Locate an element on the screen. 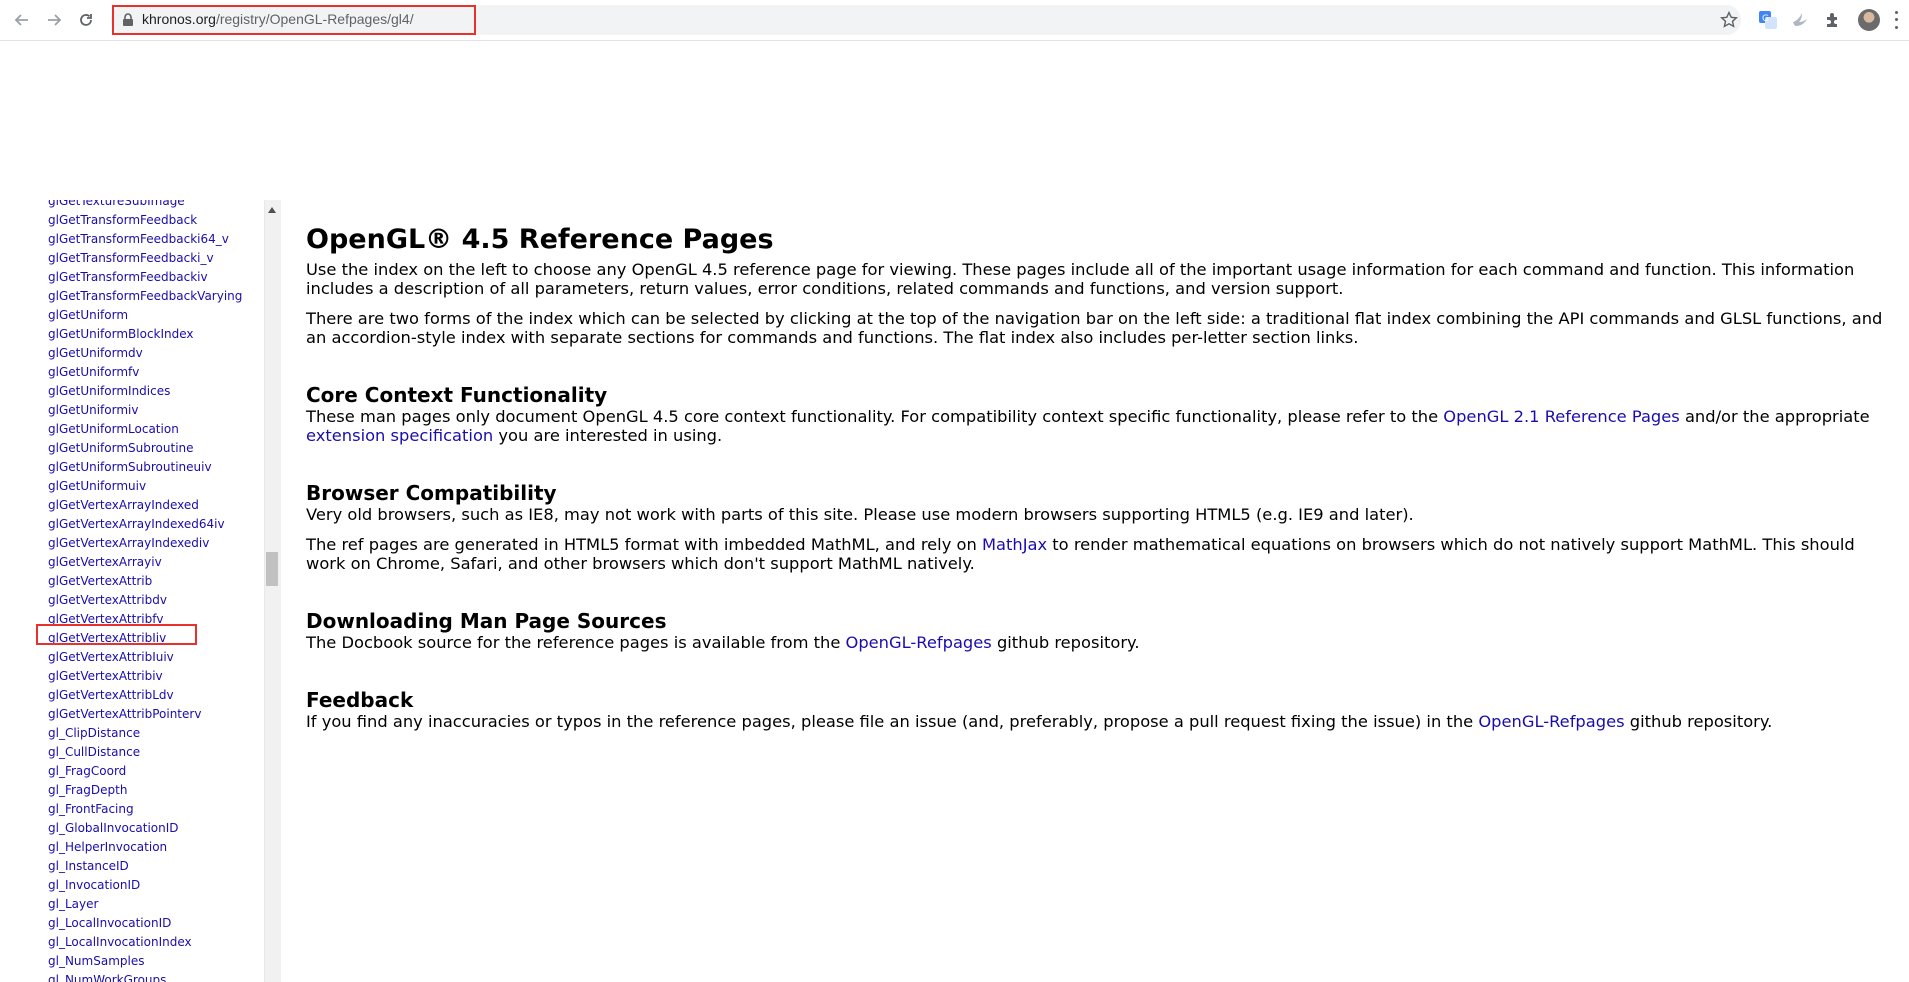  opengl-refpages-link: OpenGL-Refpages is located at coordinates (919, 642).